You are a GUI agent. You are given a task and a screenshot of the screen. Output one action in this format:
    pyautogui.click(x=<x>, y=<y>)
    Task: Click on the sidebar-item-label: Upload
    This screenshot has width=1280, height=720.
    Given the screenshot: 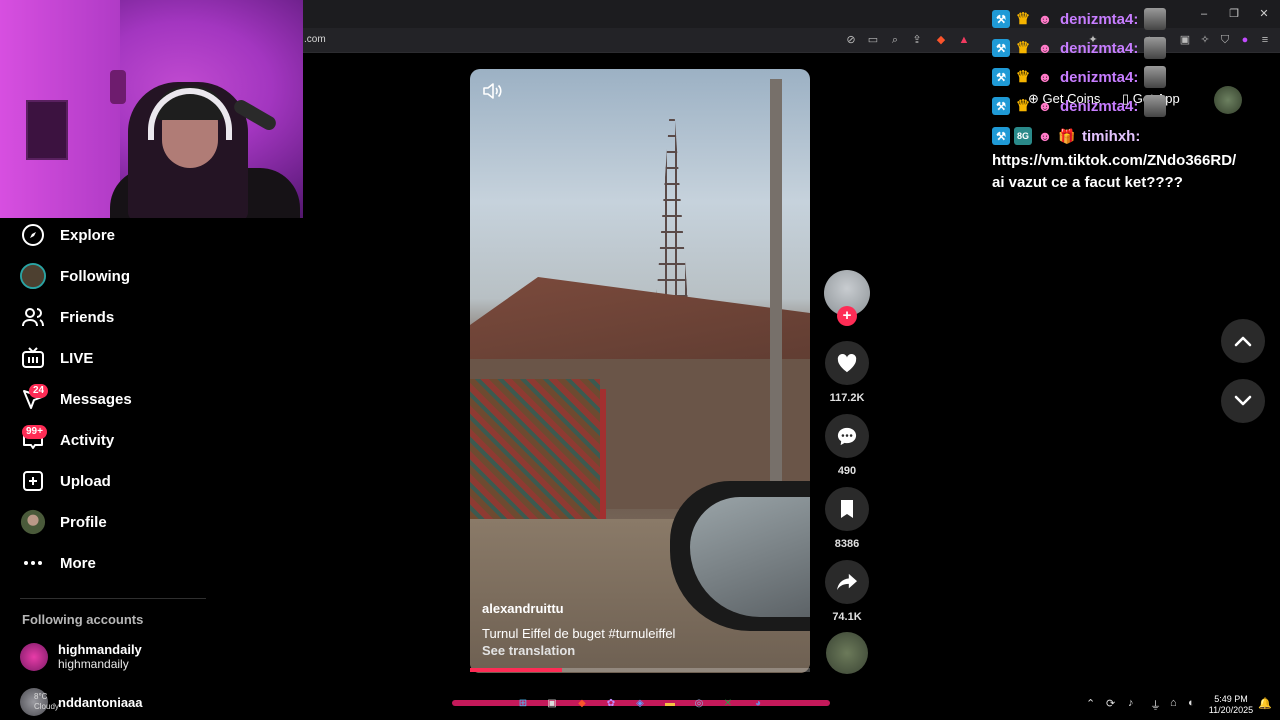 What is the action you would take?
    pyautogui.click(x=85, y=481)
    